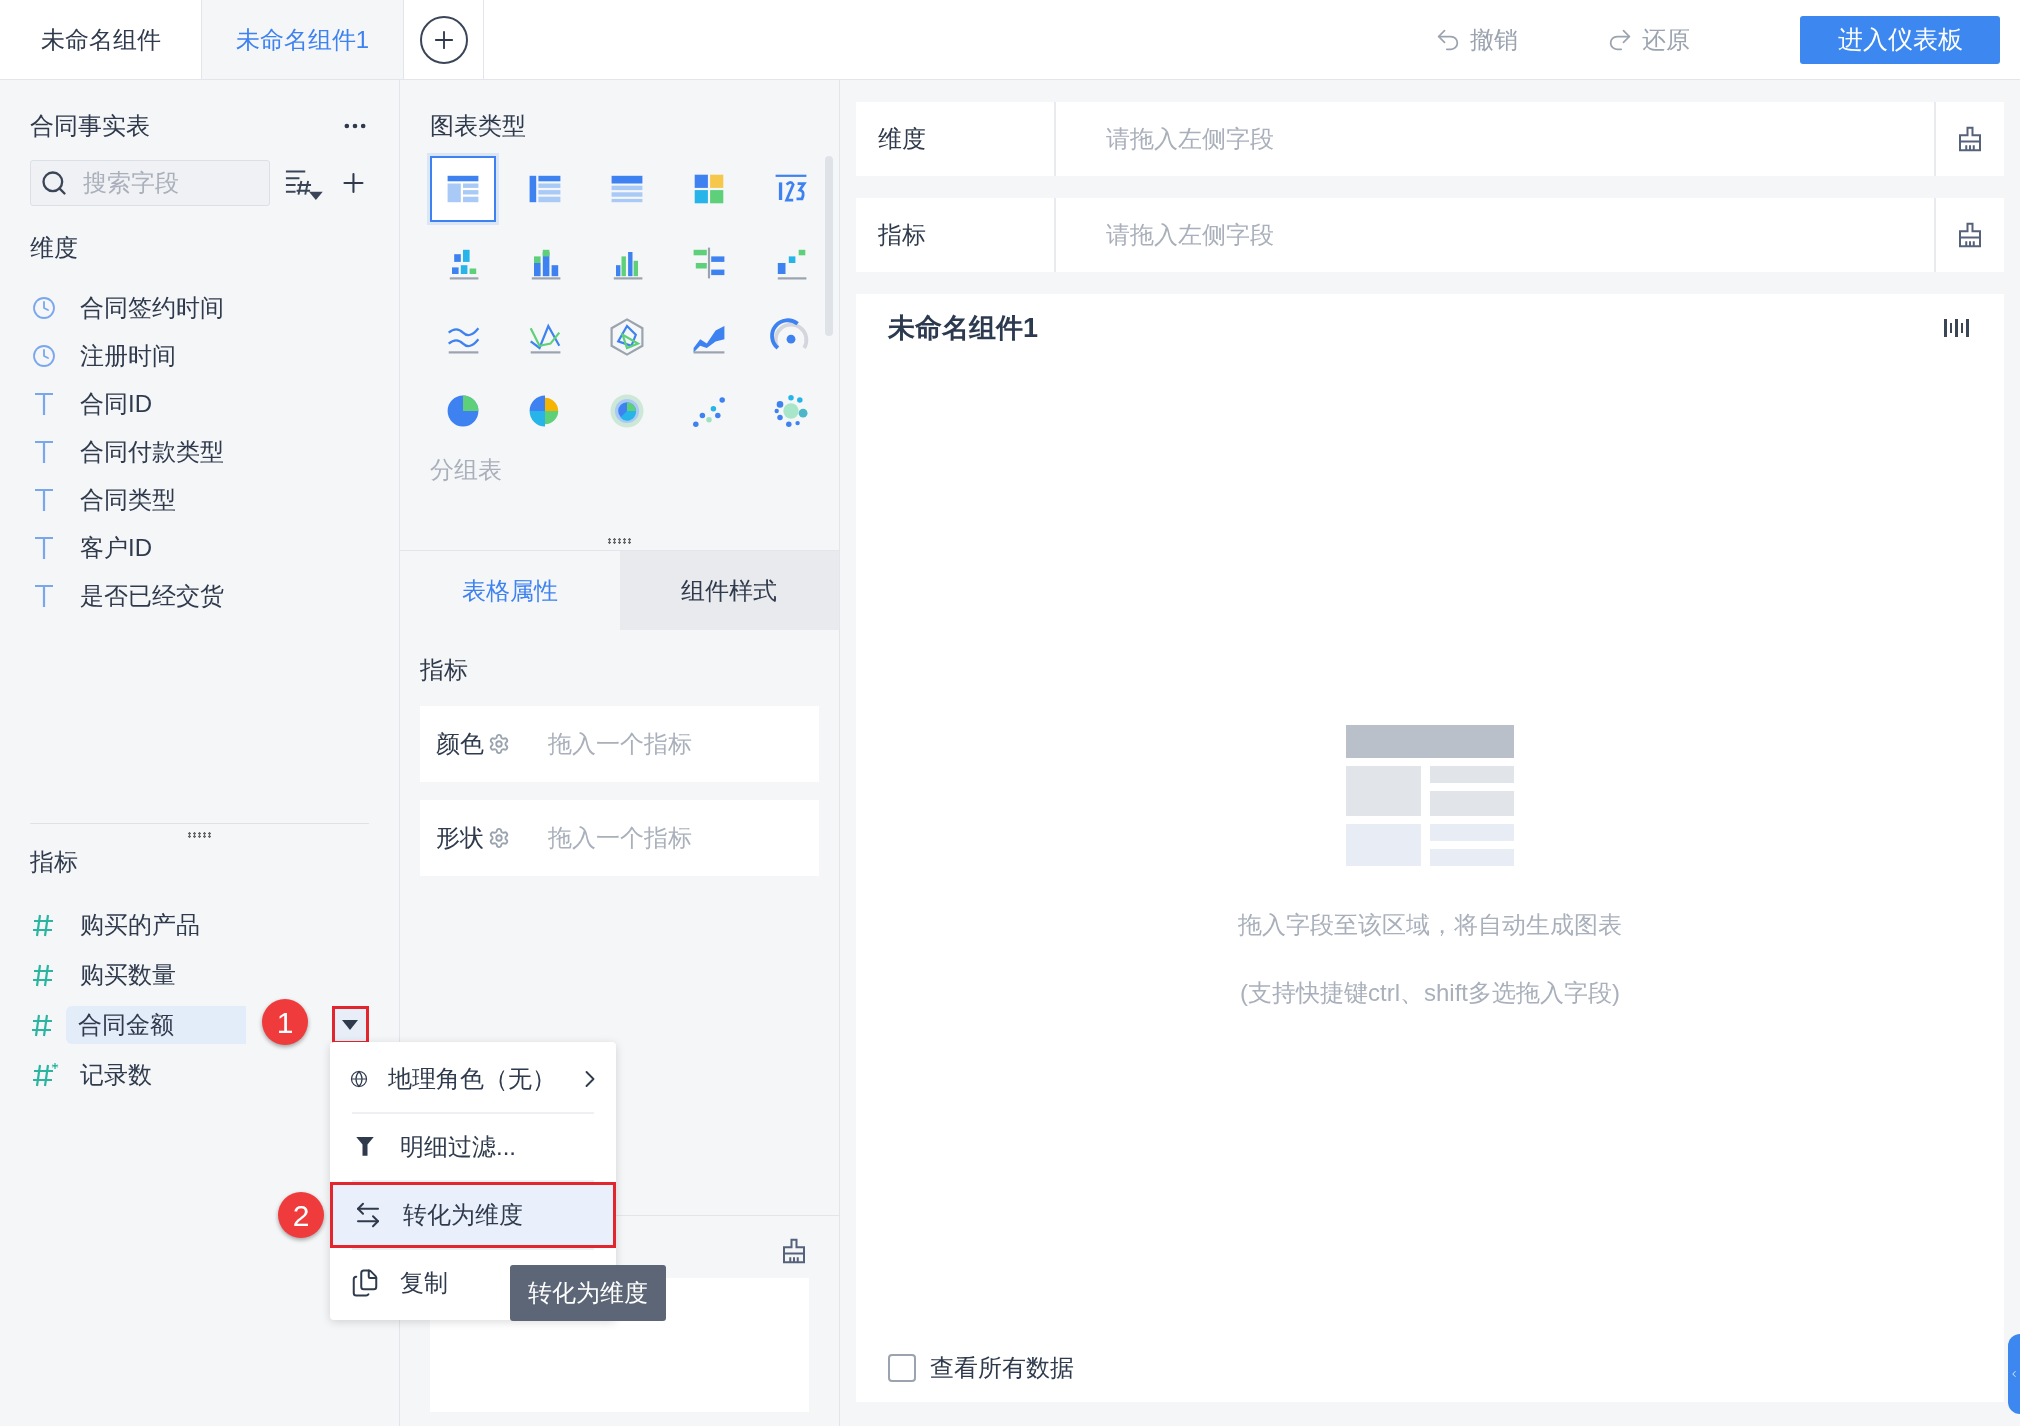 The height and width of the screenshot is (1426, 2020). Describe the element at coordinates (2014, 1374) in the screenshot. I see `collapse-handle` at that location.